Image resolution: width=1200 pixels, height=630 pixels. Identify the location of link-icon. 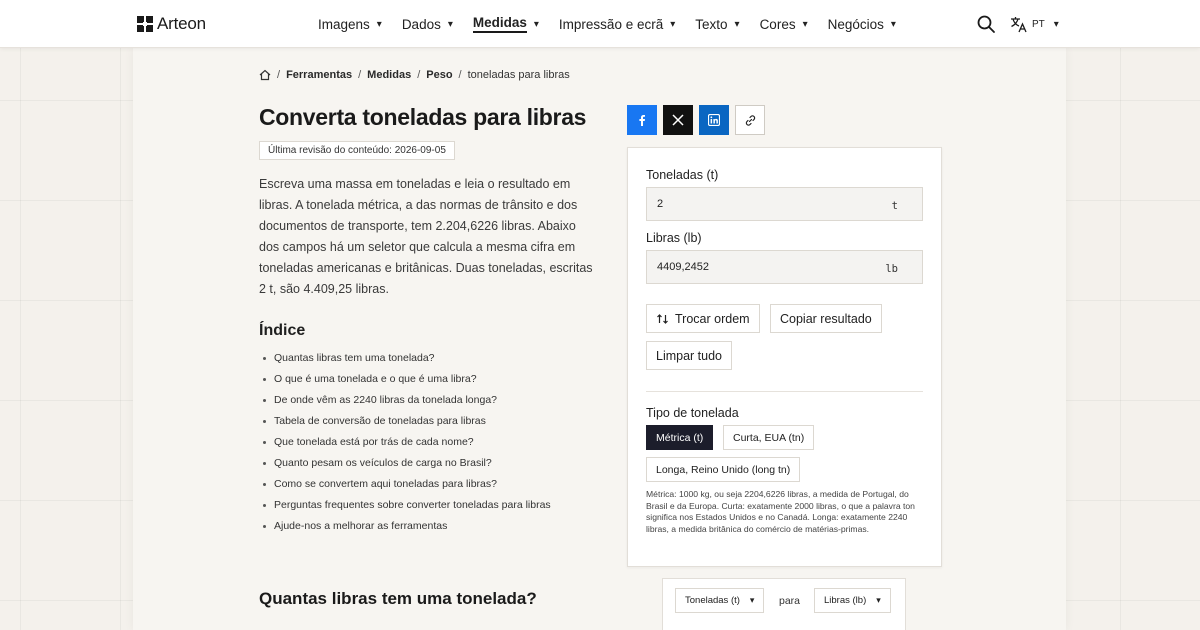
(750, 120).